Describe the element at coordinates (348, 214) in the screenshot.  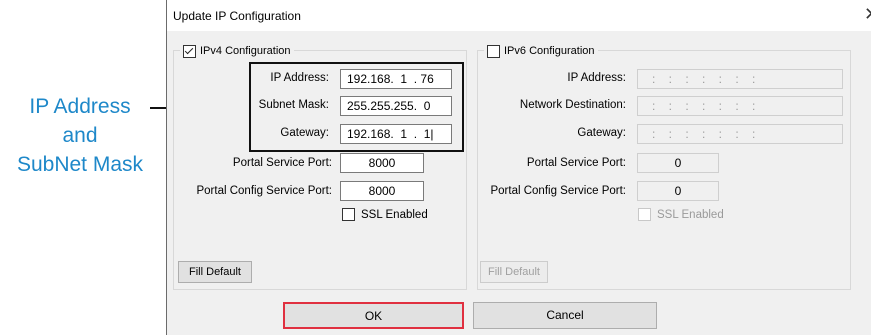
I see `ipv4-ssl-checkbox` at that location.